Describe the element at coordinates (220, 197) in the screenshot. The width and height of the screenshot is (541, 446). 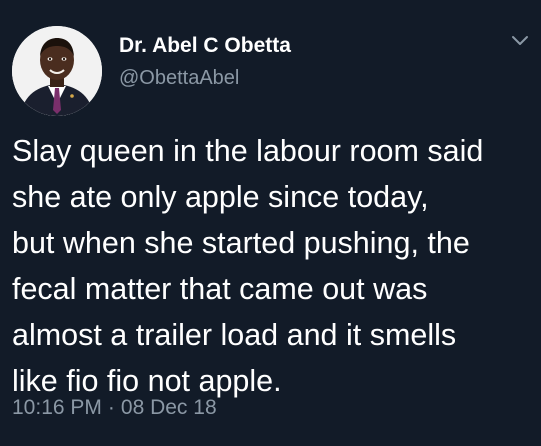
I see `tweet-text-line: she ate only apple since today,` at that location.